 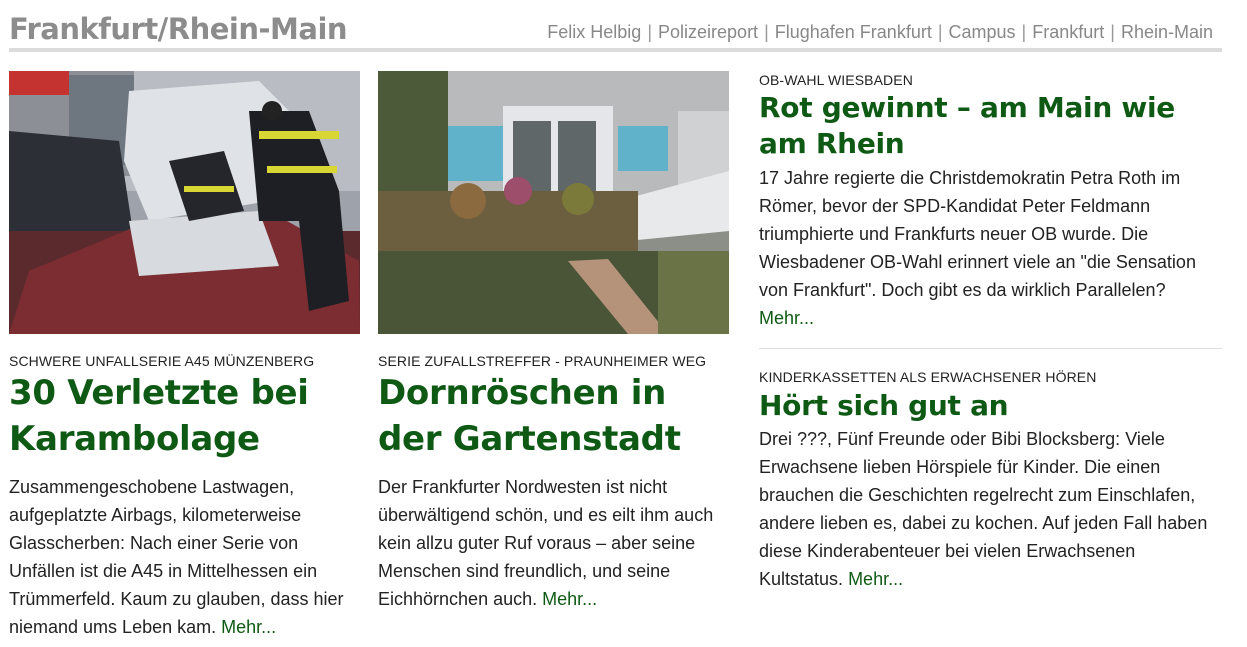 I want to click on accident-photo, so click(x=184, y=202).